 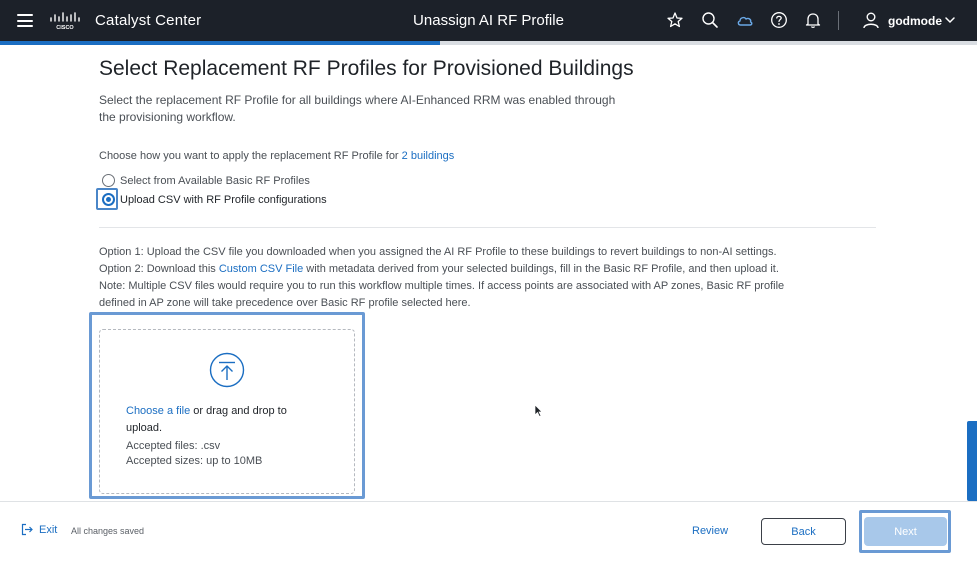 I want to click on cisco-logo: CISCO, so click(x=65, y=21).